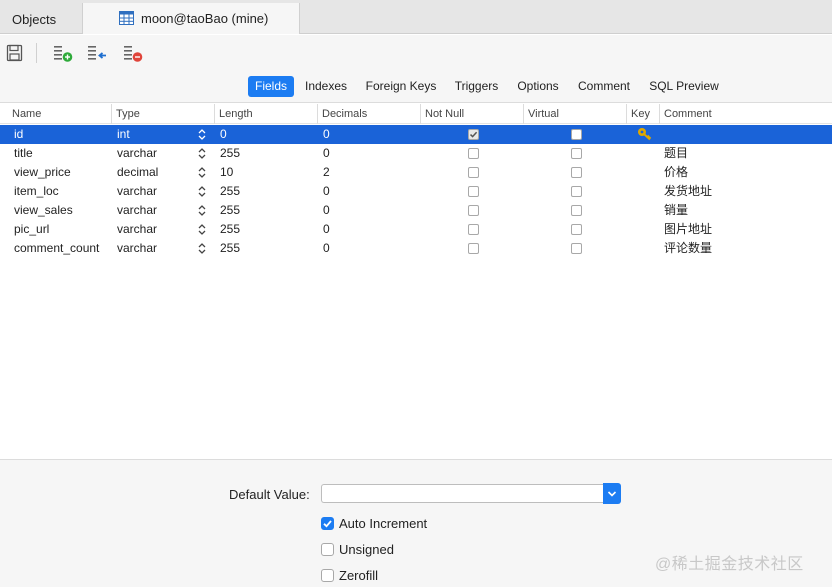 This screenshot has height=587, width=832. I want to click on tab-sql-preview: SQL Preview, so click(684, 86).